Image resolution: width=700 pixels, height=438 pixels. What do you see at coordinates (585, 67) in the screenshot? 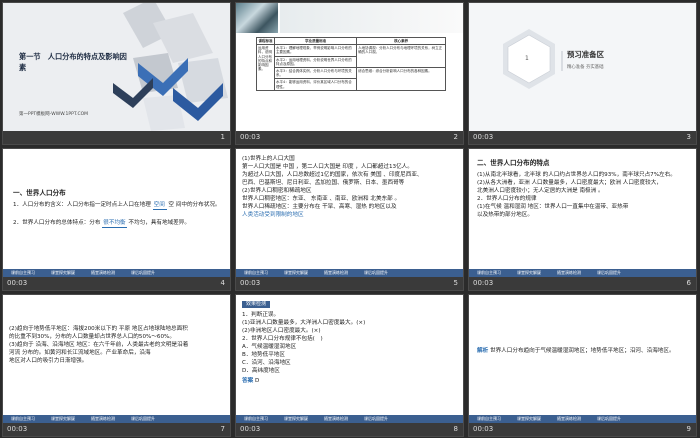
I see `section-subtitle: 精心准备 夯实基础` at bounding box center [585, 67].